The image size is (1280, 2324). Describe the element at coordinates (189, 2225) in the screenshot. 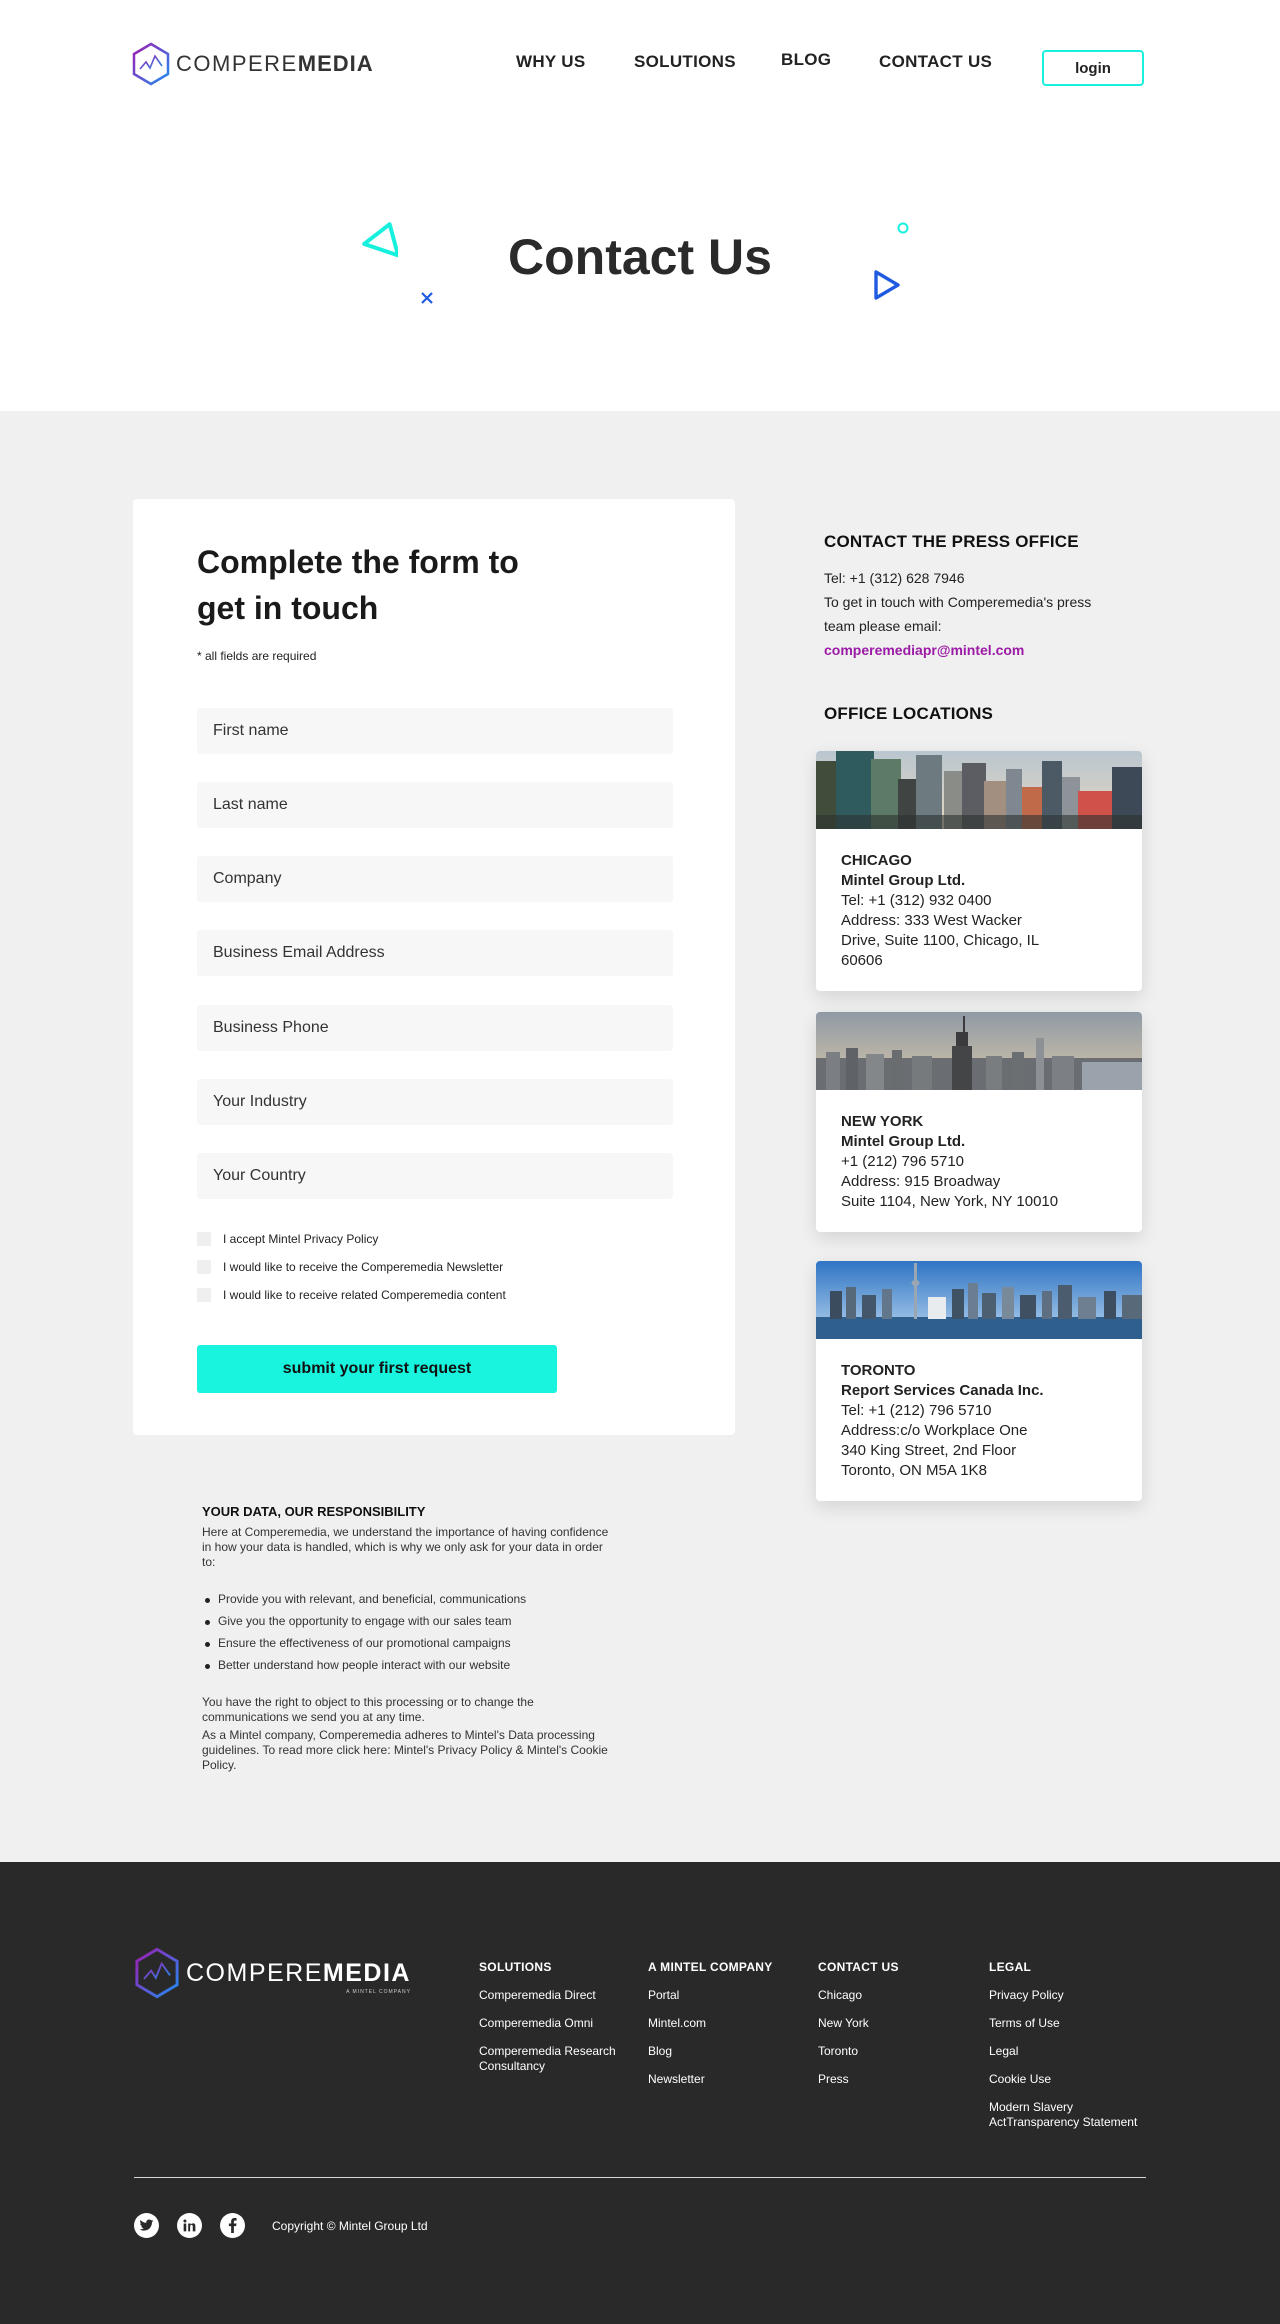

I see `linkedin-icon` at that location.